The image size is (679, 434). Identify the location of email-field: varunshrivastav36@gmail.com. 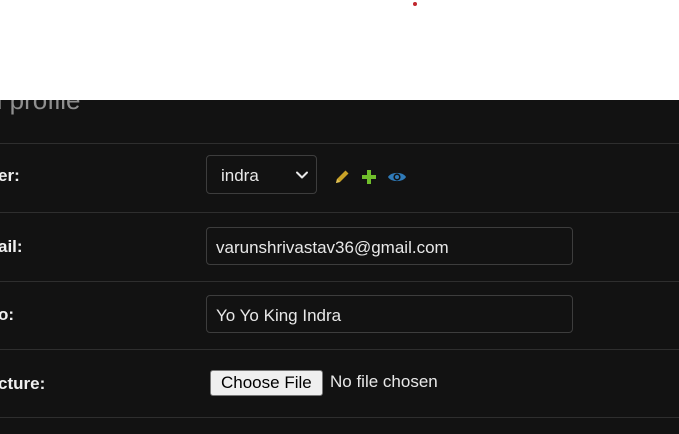
(389, 246).